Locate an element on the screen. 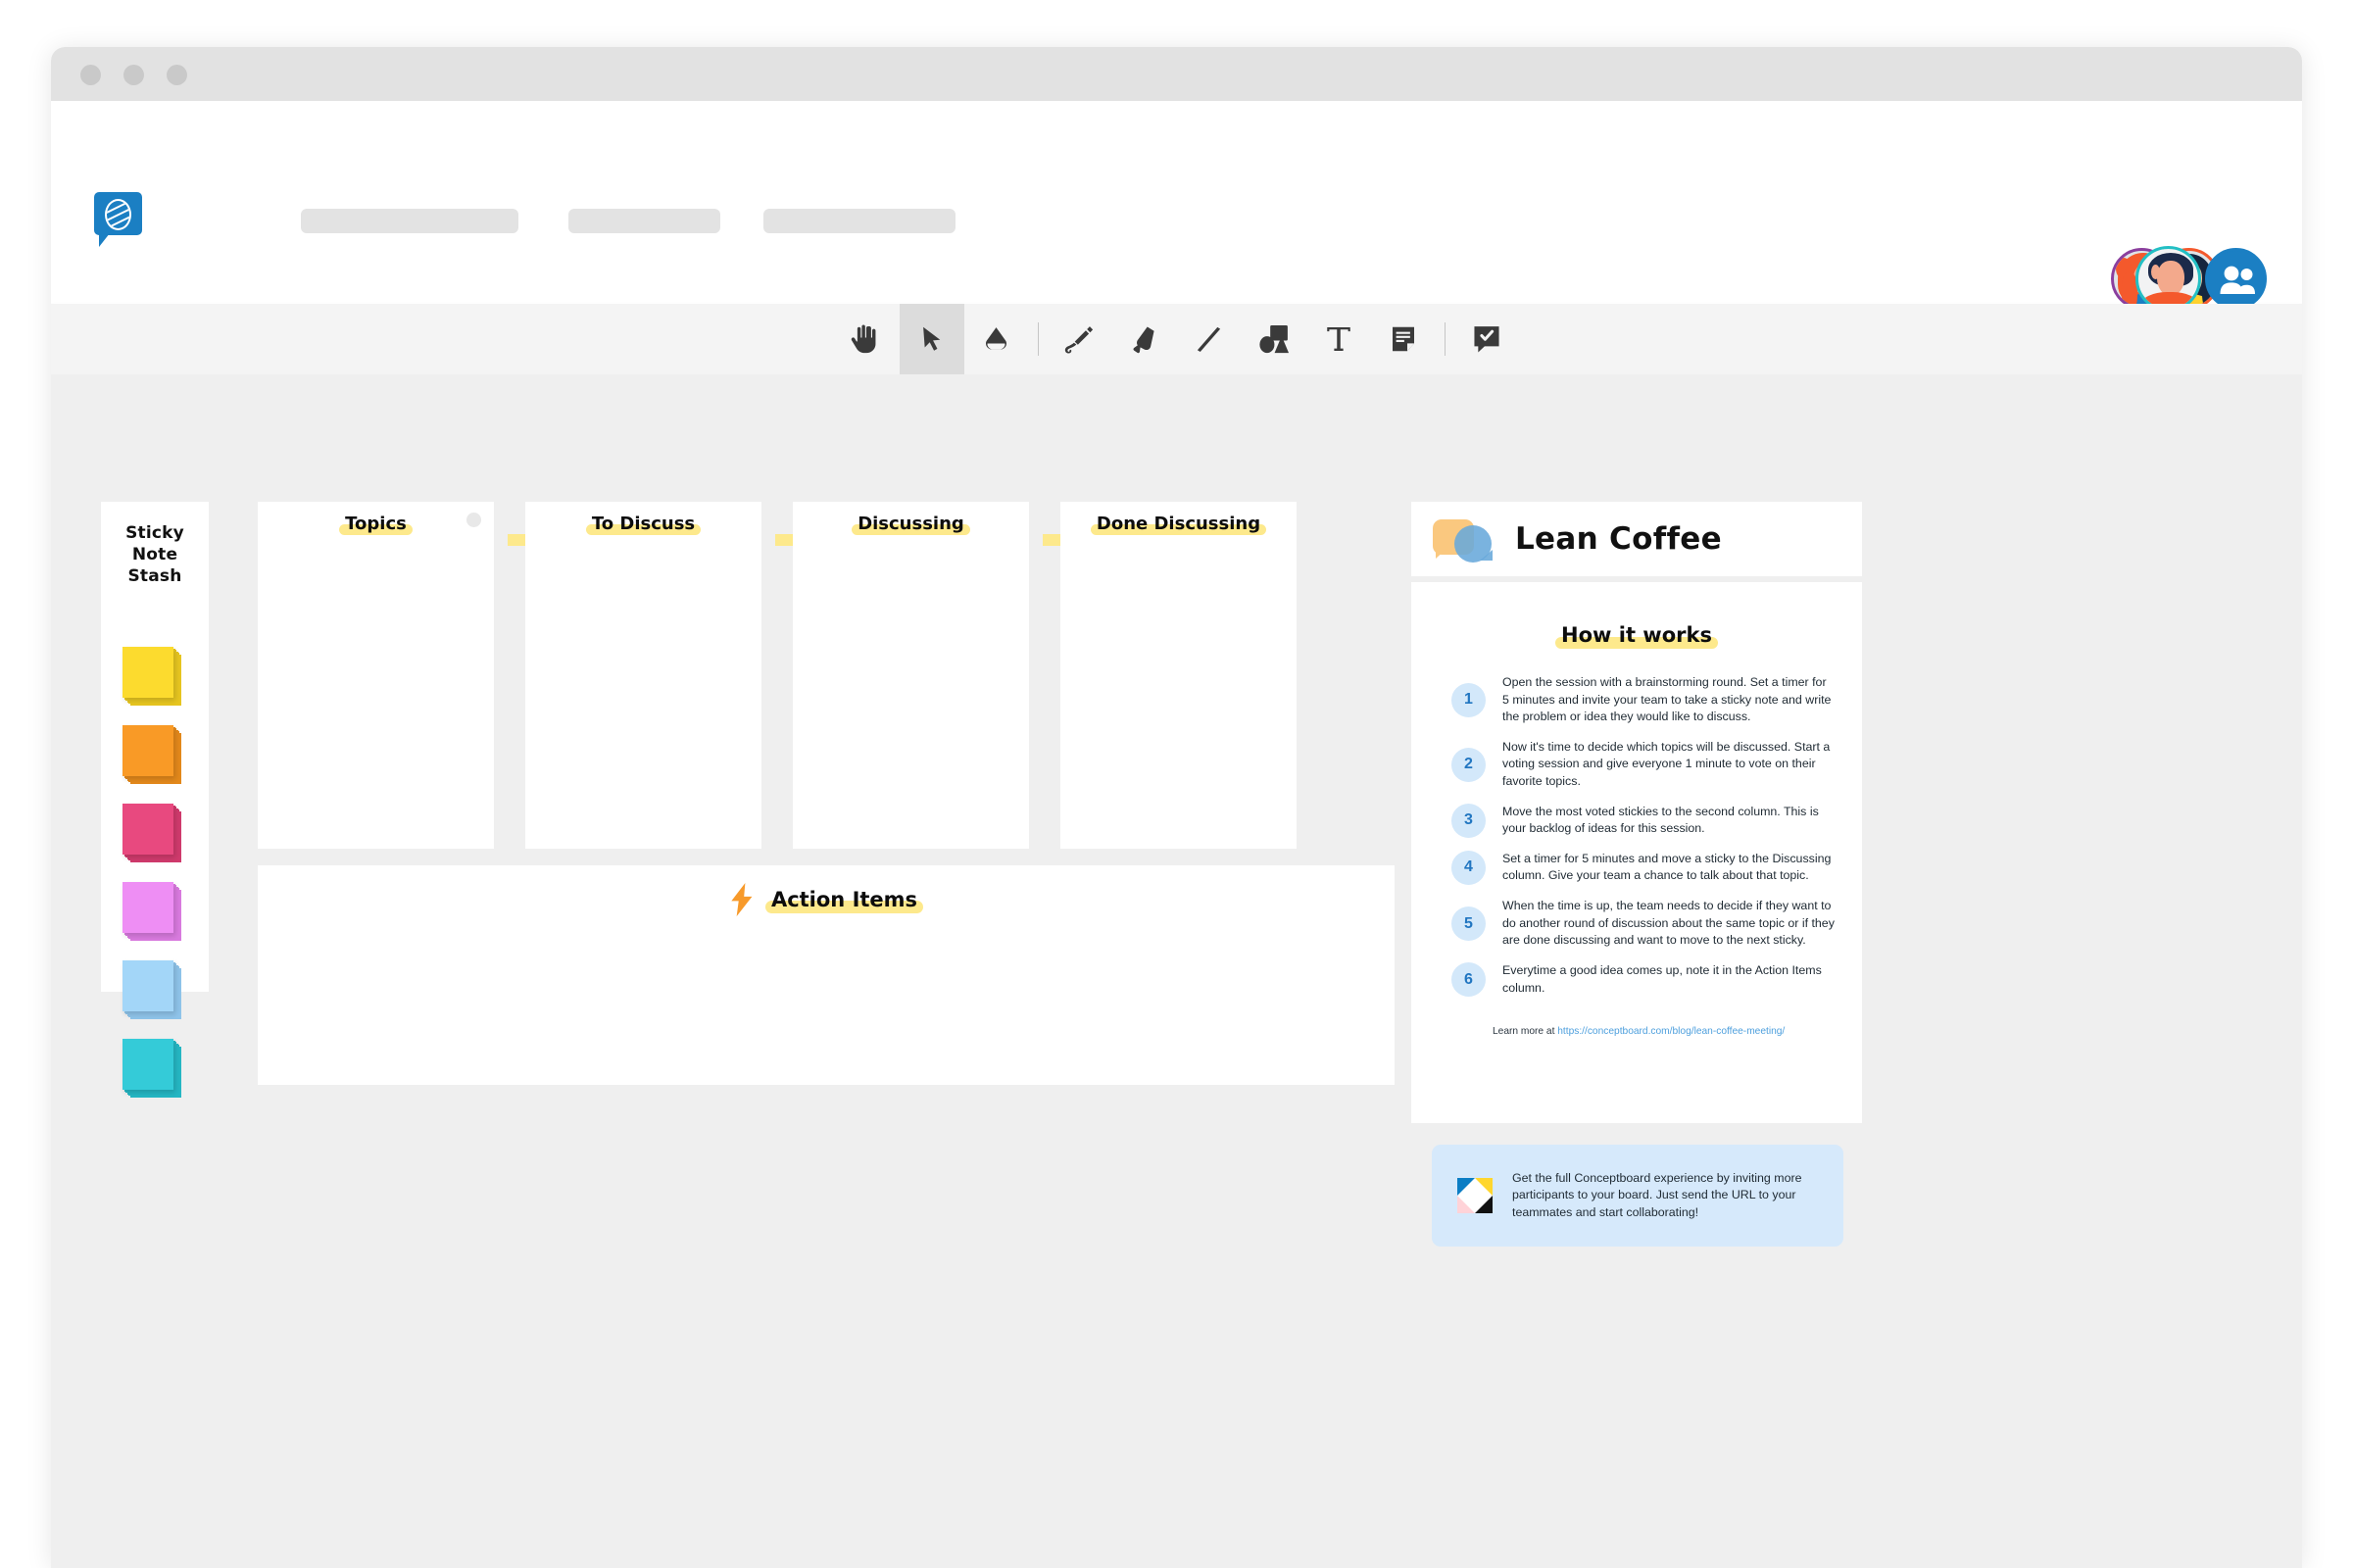 This screenshot has width=2353, height=1568. avatar-current-user is located at coordinates (2168, 279).